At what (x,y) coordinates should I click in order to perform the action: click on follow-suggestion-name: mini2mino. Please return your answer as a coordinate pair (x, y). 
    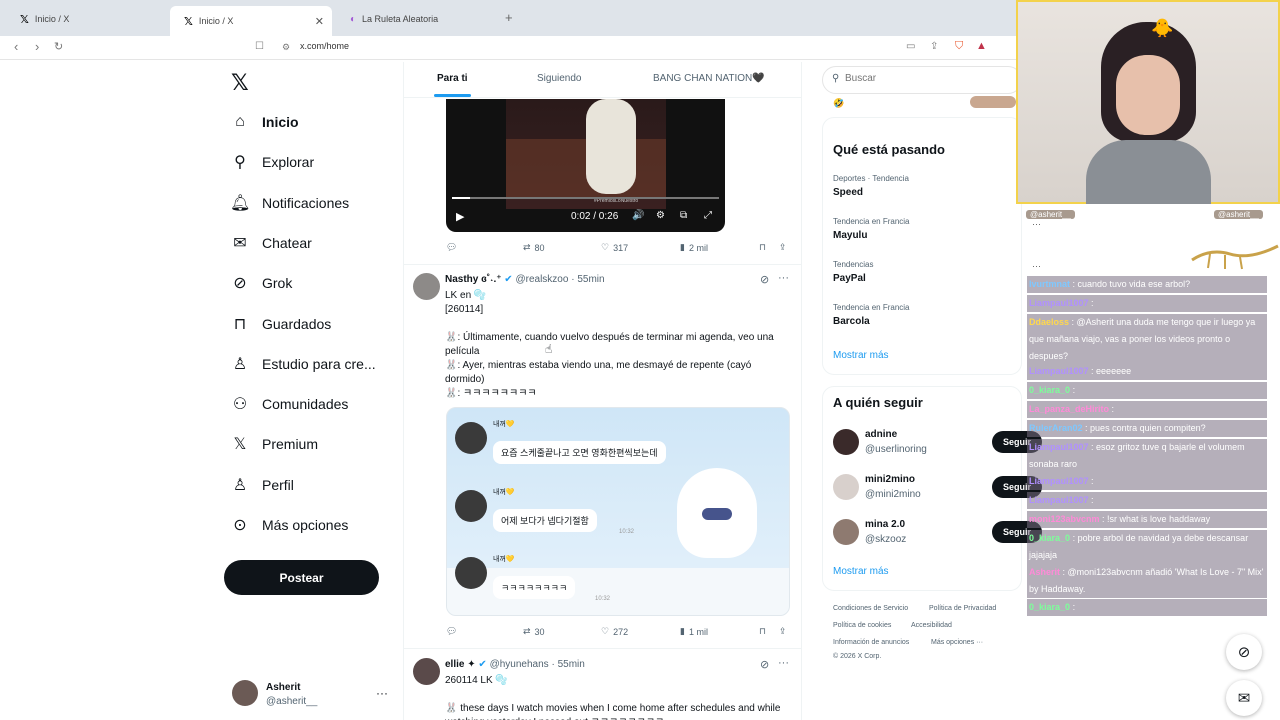
    Looking at the image, I should click on (890, 479).